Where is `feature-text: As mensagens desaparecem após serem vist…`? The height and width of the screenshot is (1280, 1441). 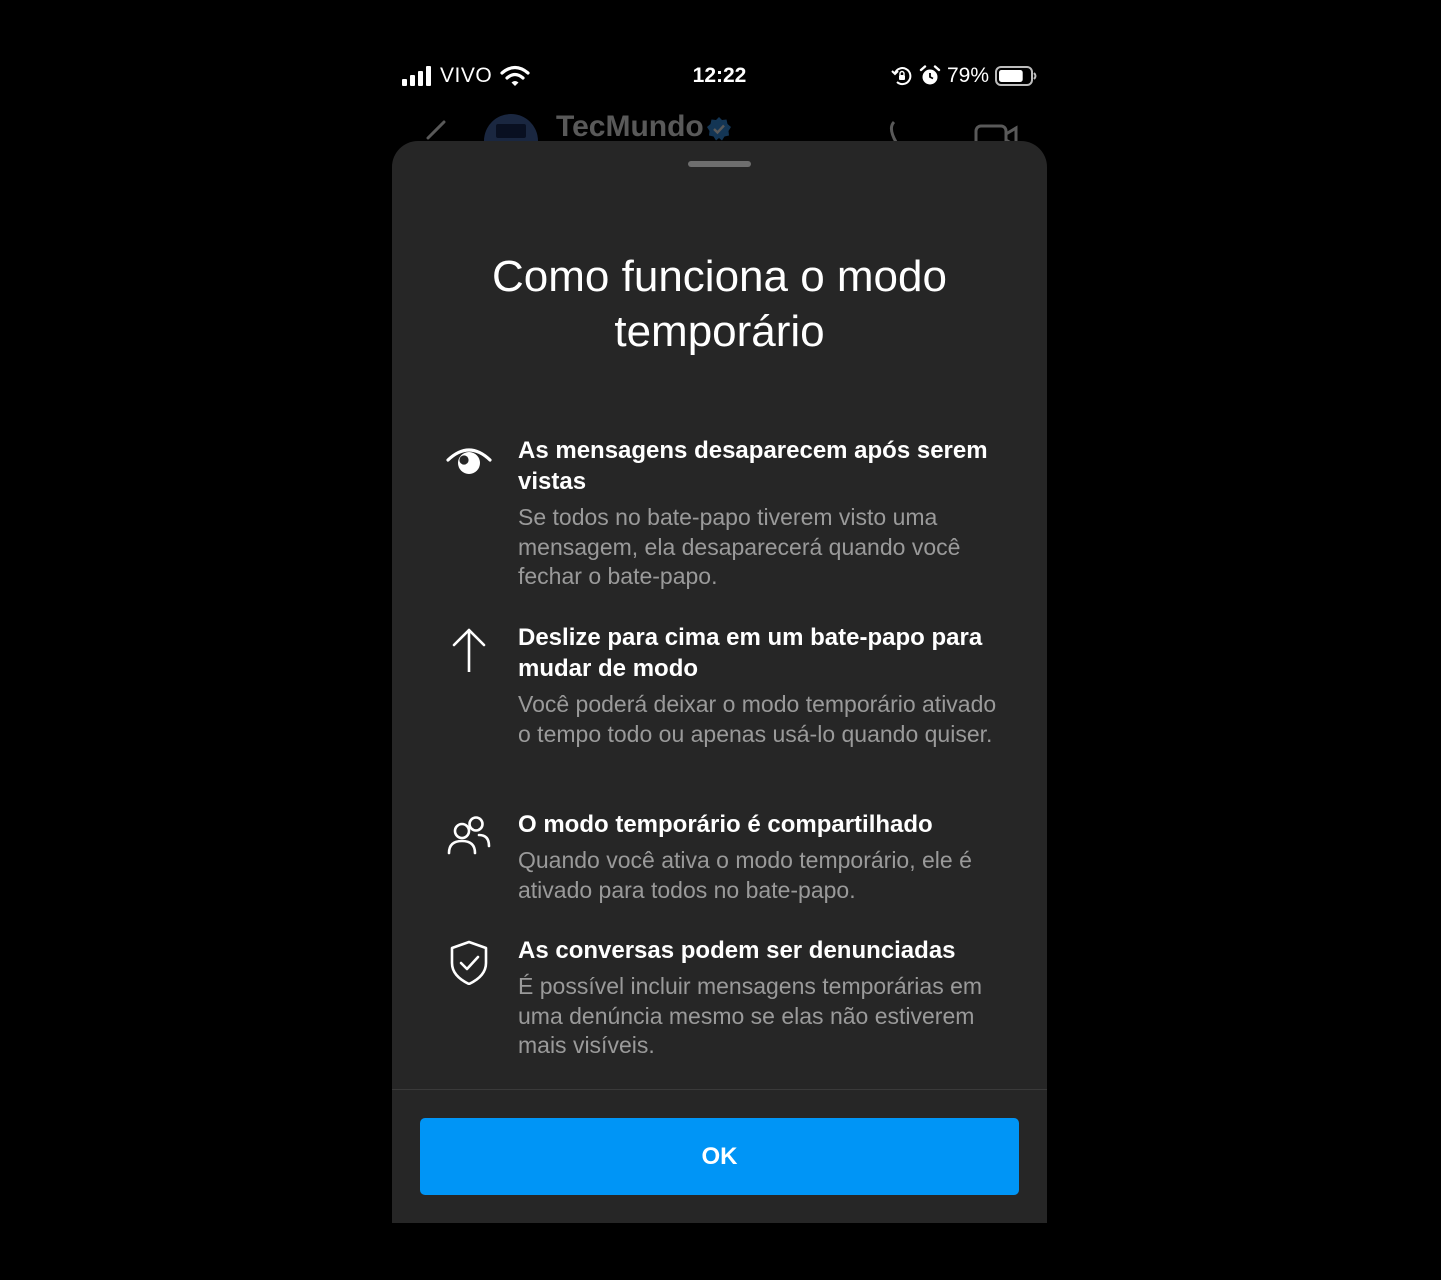
feature-text: As mensagens desaparecem após serem vist… is located at coordinates (763, 513).